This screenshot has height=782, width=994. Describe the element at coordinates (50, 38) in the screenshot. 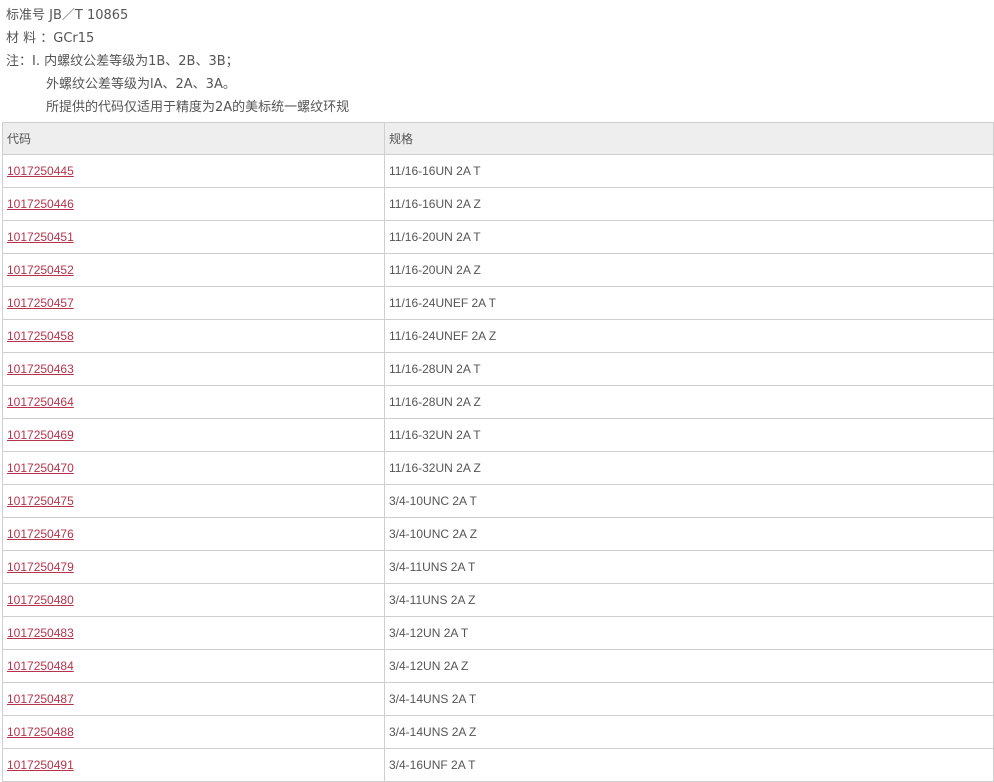

I see `material: 材 料 ：GCr15` at that location.